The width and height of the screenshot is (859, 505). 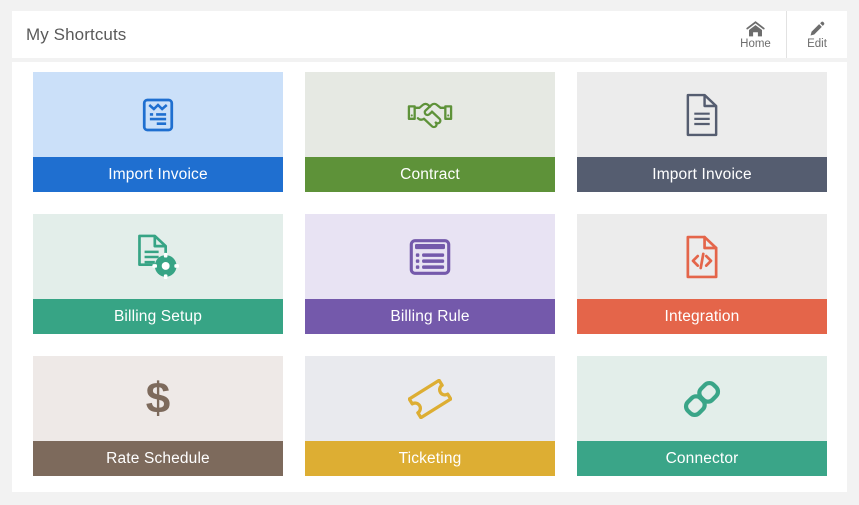 I want to click on header-actions: Home Edit, so click(x=786, y=34).